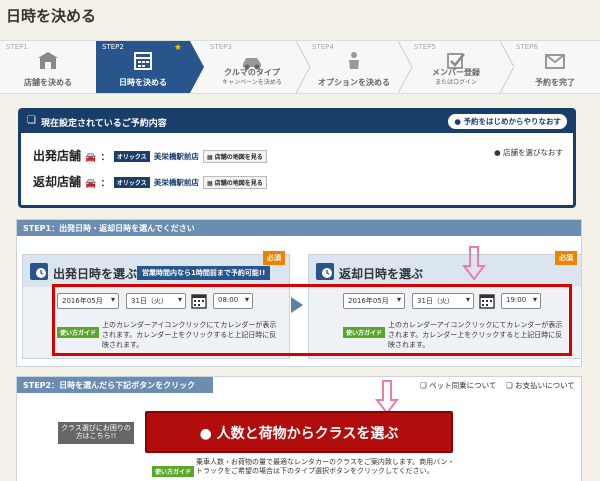  What do you see at coordinates (354, 82) in the screenshot?
I see `step-label: オプションを決める` at bounding box center [354, 82].